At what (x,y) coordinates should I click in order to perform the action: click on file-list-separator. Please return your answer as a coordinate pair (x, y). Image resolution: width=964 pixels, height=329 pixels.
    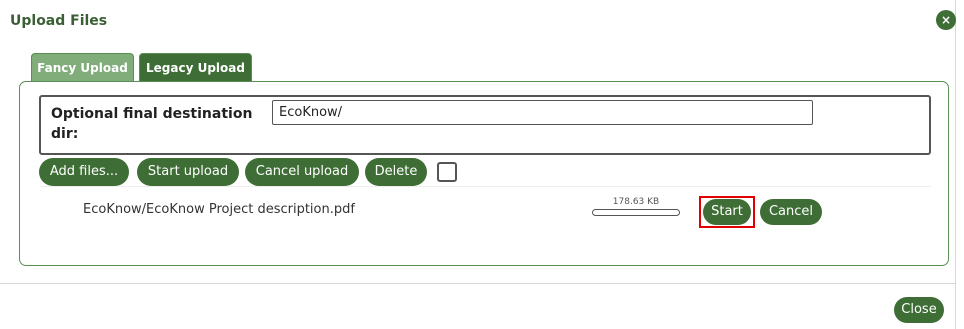
    Looking at the image, I should click on (485, 186).